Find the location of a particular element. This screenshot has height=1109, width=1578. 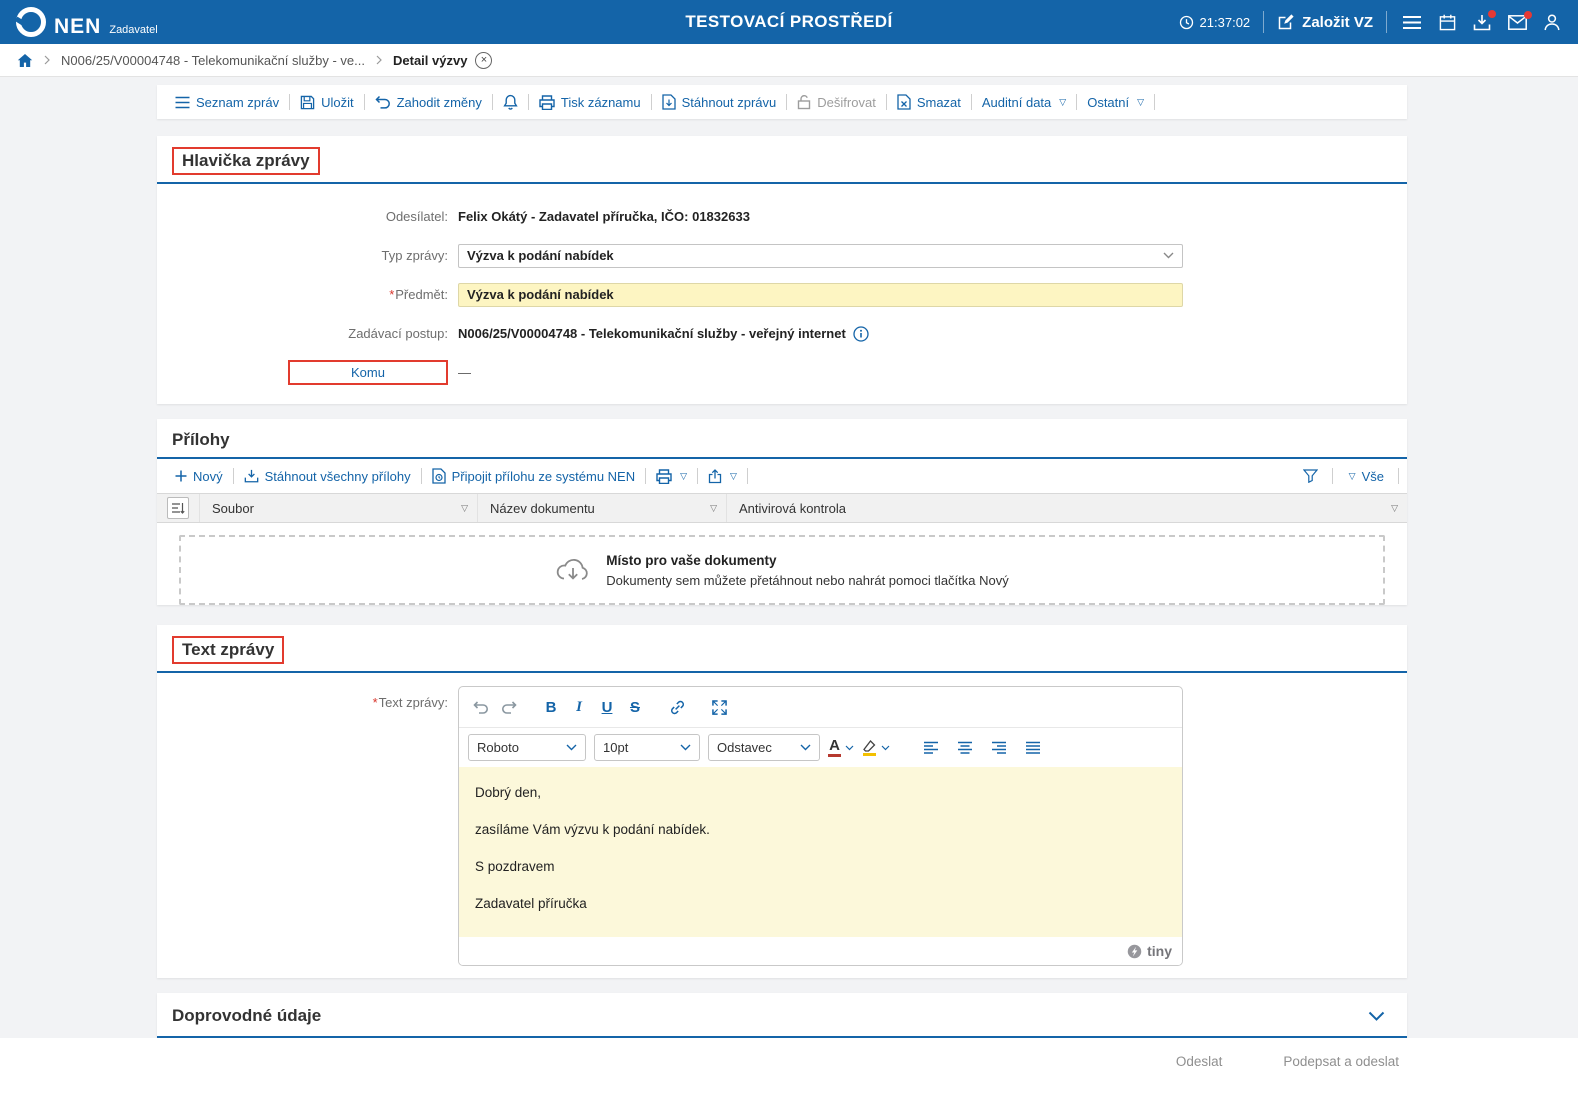

recipient-link: Komu is located at coordinates (368, 372).